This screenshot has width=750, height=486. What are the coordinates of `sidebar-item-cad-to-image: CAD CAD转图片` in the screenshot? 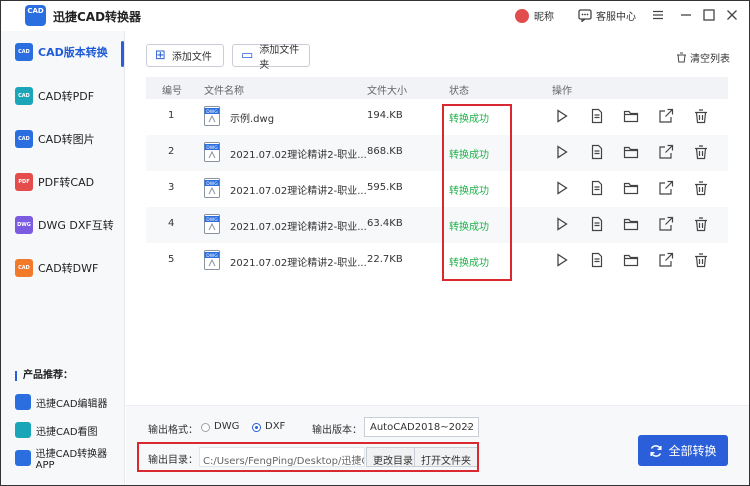 It's located at (55, 139).